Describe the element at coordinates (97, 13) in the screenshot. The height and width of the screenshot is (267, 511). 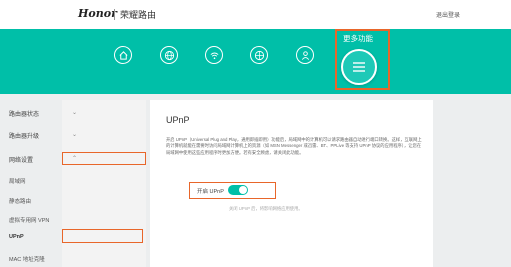
I see `honor-logo: Honor` at that location.